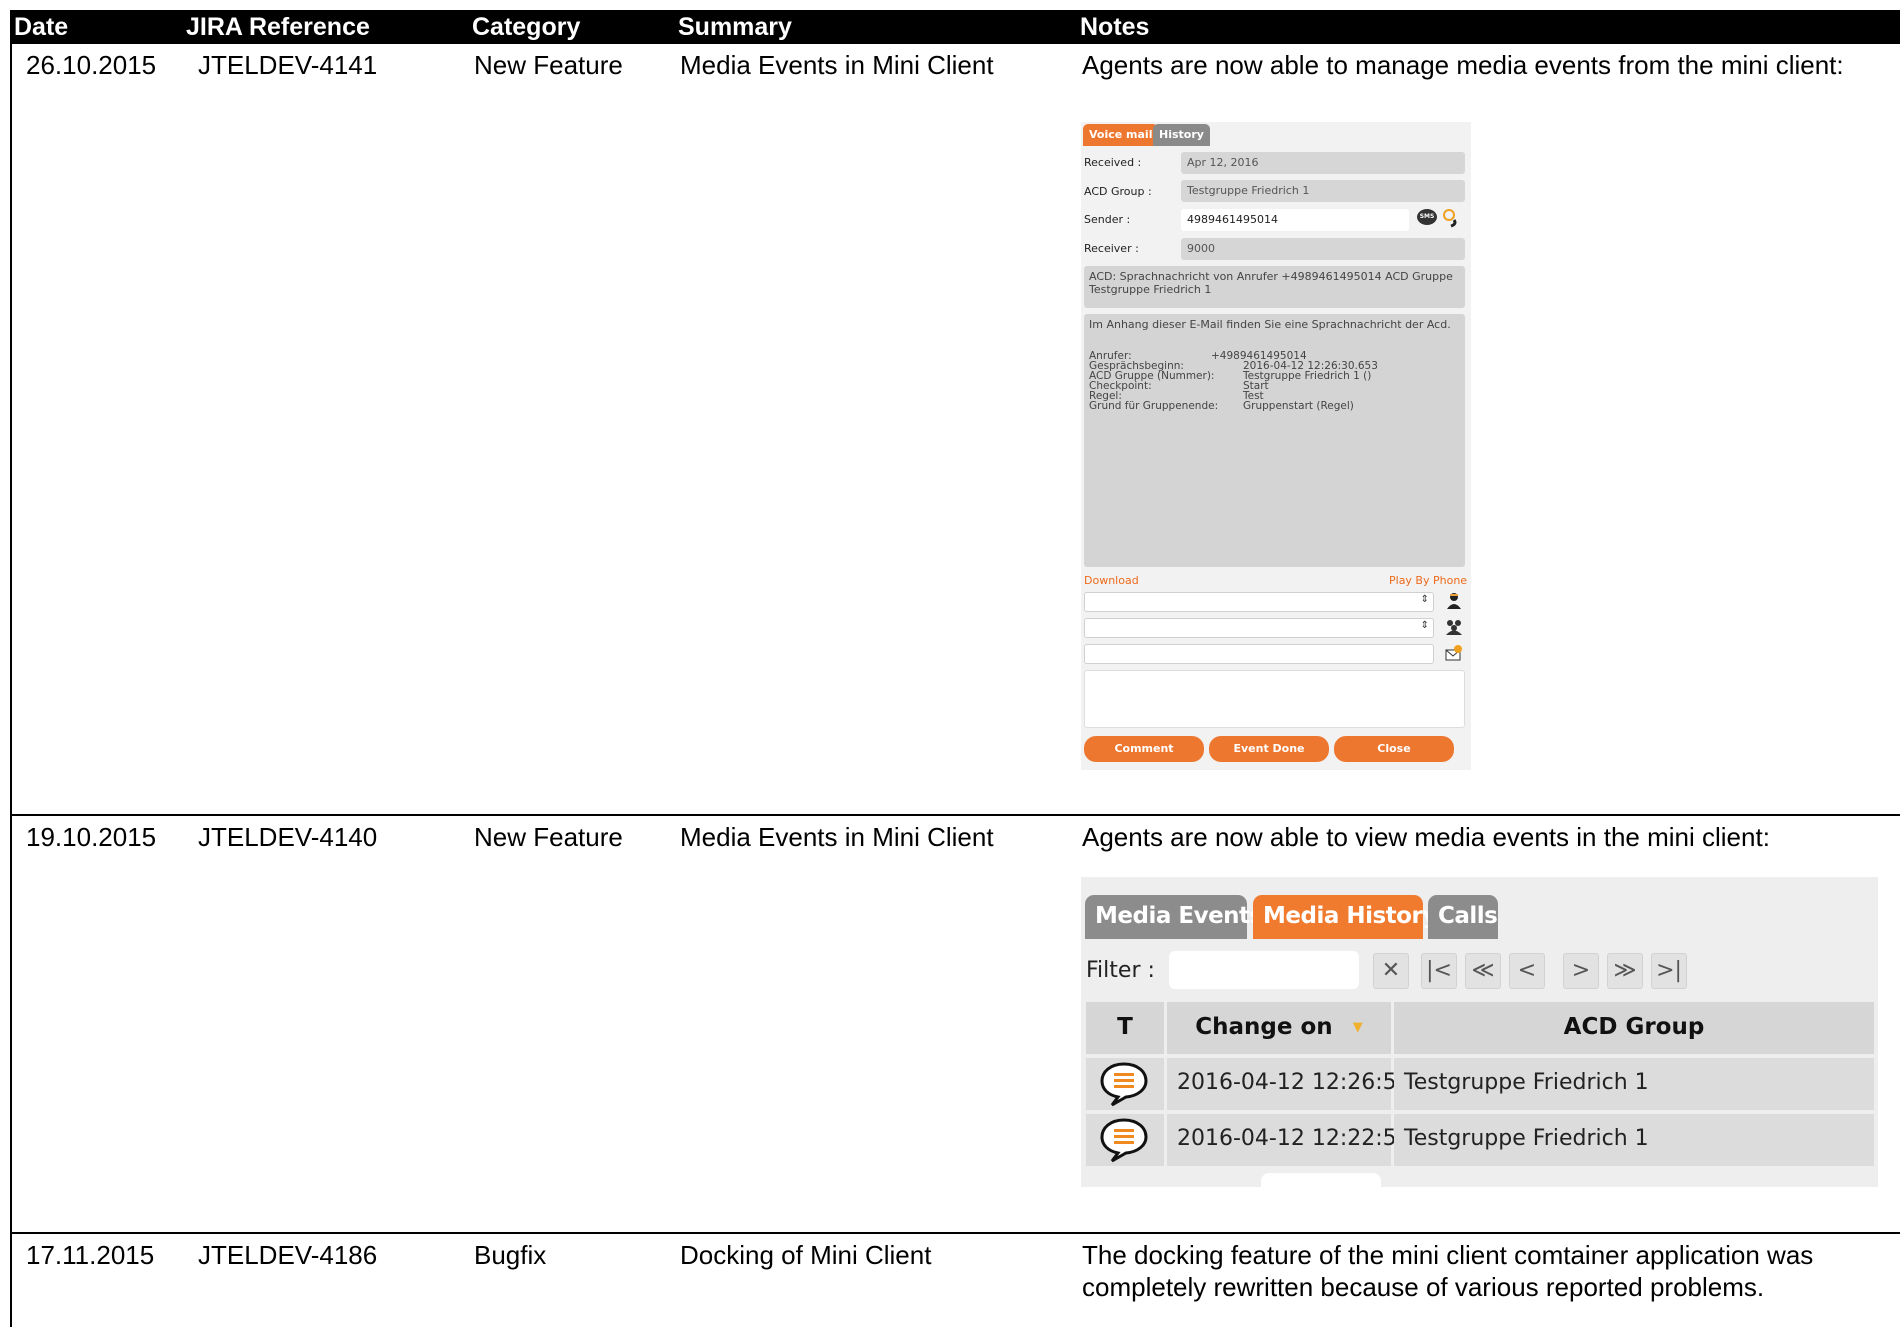 The width and height of the screenshot is (1900, 1327). What do you see at coordinates (1391, 971) in the screenshot?
I see `clear-filter-button: ✕` at bounding box center [1391, 971].